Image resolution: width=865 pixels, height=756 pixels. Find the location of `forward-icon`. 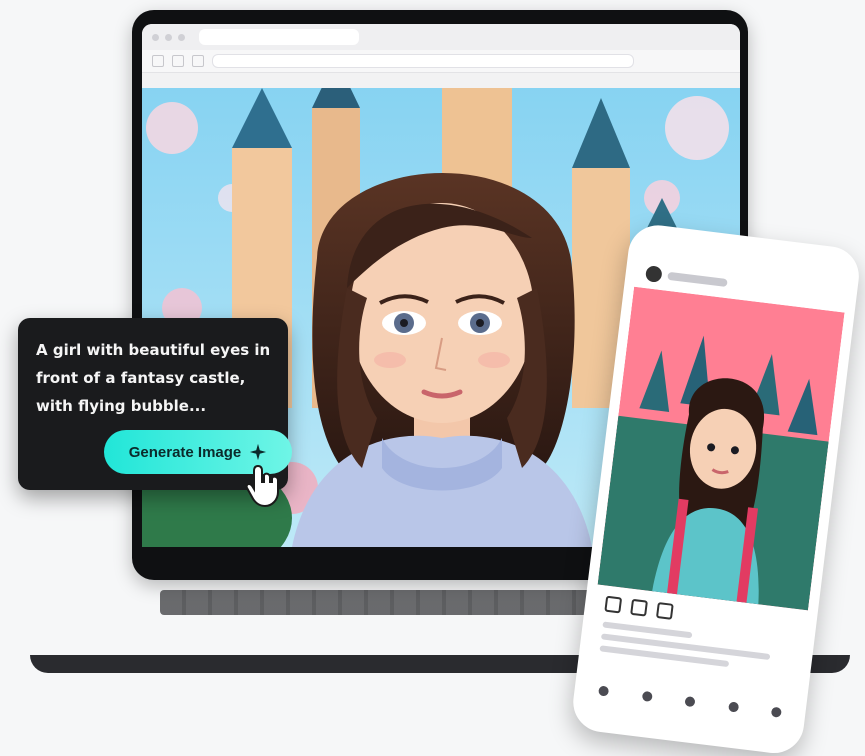

forward-icon is located at coordinates (178, 61).